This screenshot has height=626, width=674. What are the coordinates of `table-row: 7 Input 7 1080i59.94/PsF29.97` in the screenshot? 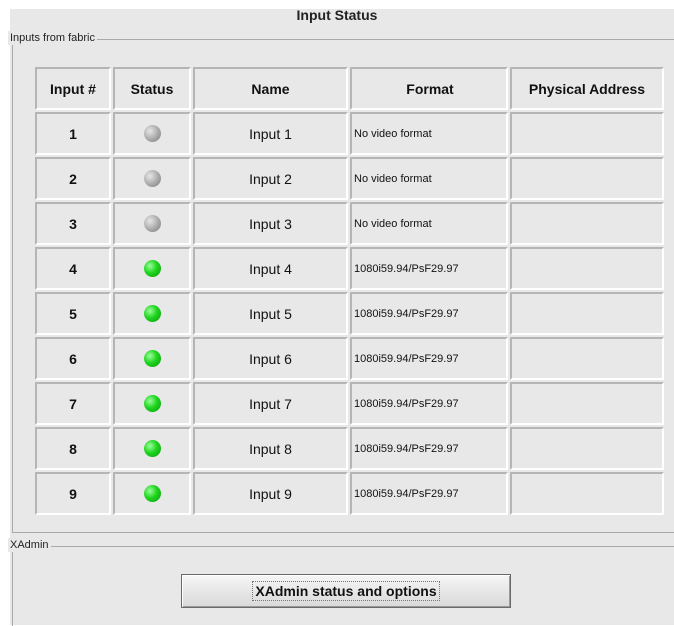 It's located at (349, 403).